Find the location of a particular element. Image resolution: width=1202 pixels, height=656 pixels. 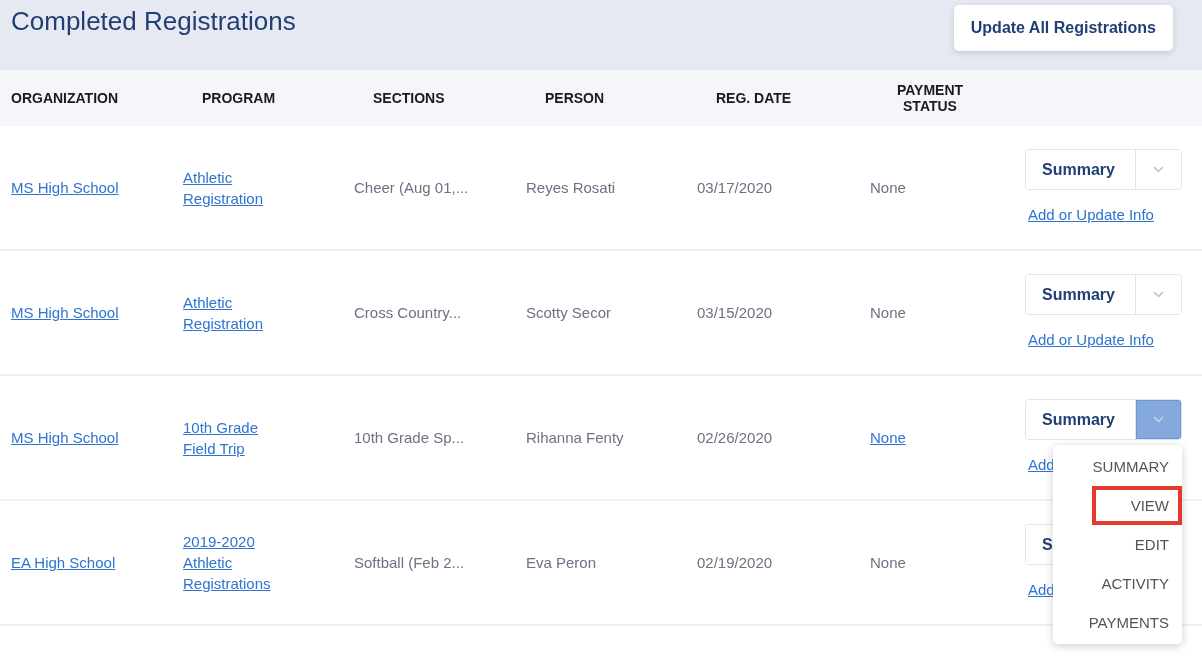

person-name: Scotty Secor is located at coordinates (569, 312).